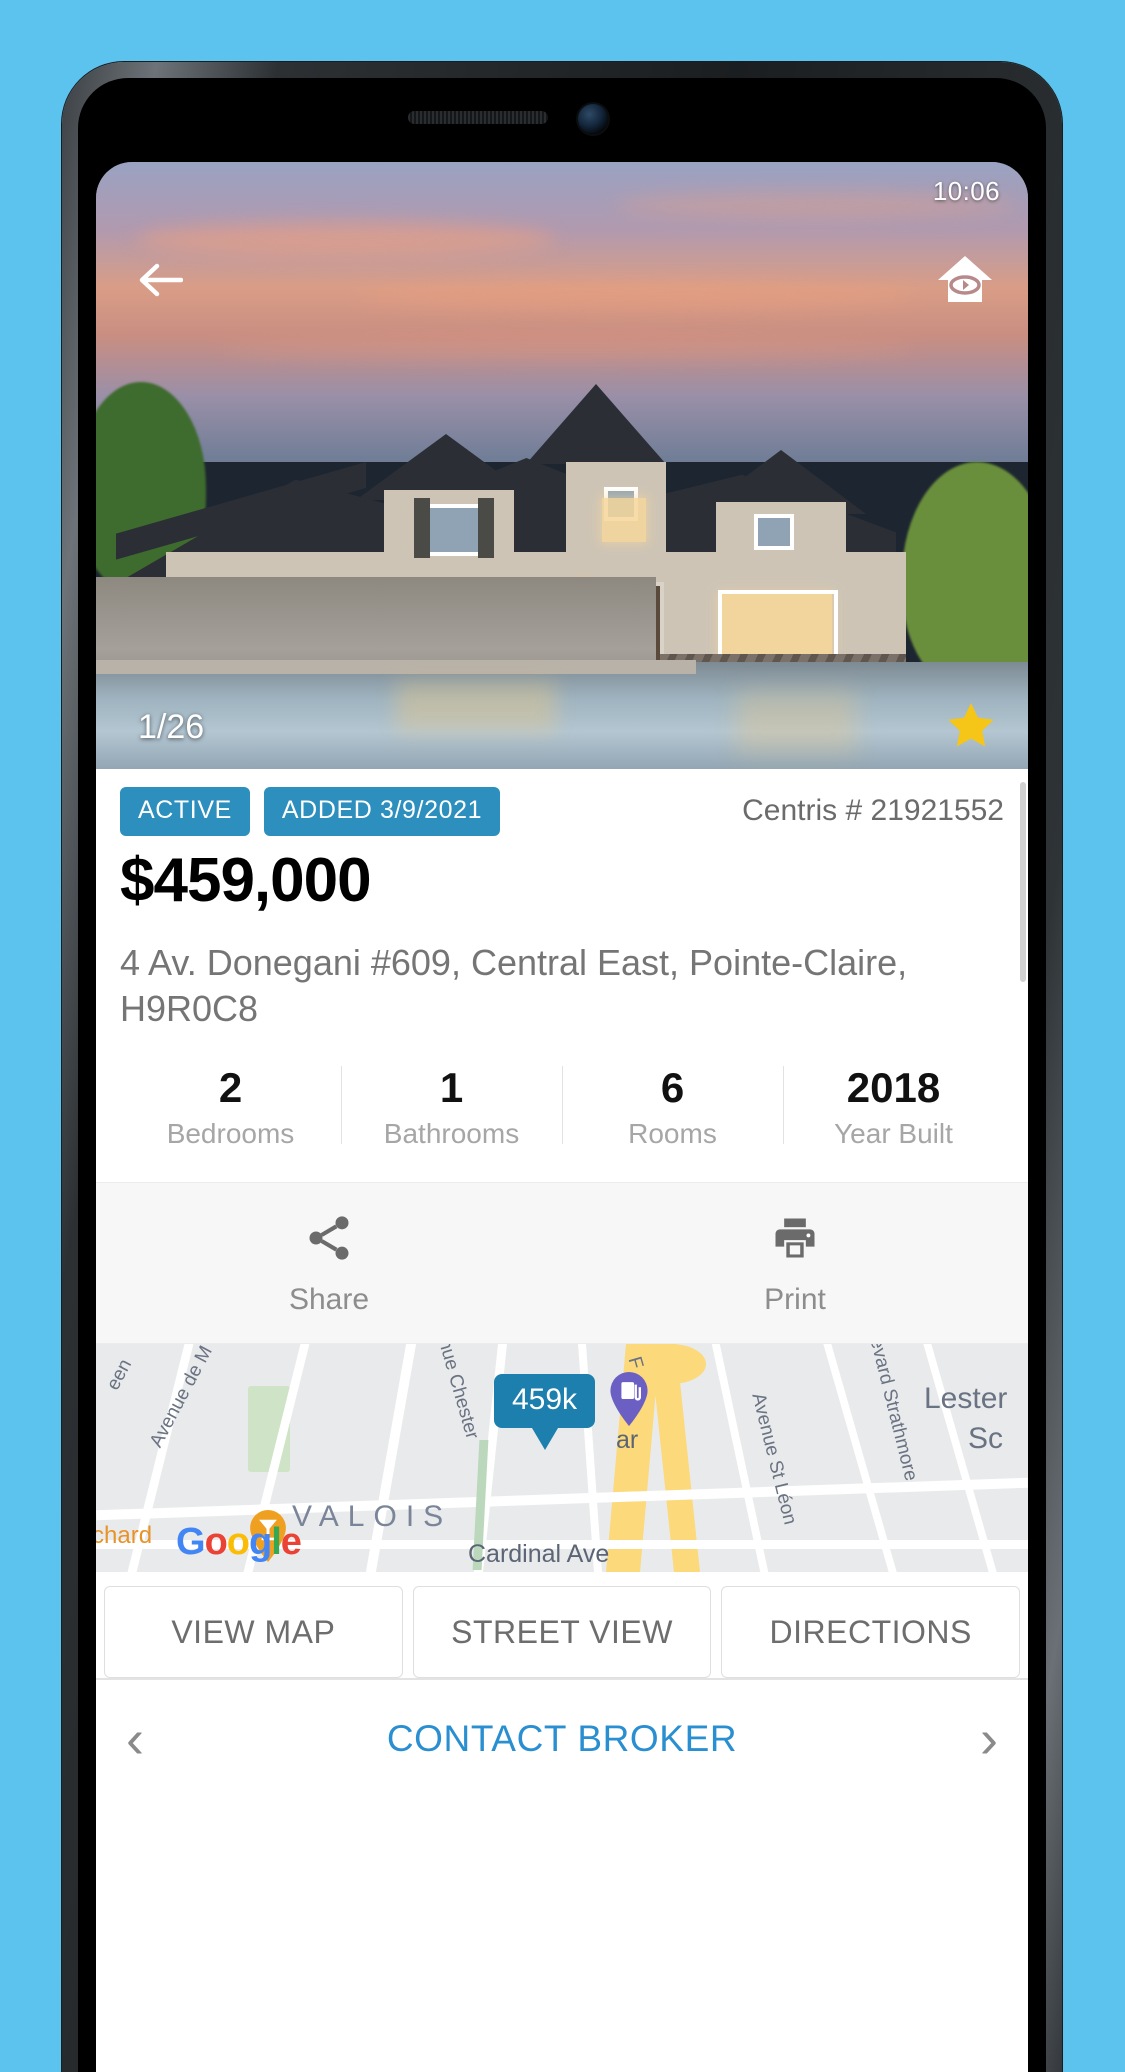 The width and height of the screenshot is (1125, 2072). I want to click on stat-label: Rooms, so click(672, 1134).